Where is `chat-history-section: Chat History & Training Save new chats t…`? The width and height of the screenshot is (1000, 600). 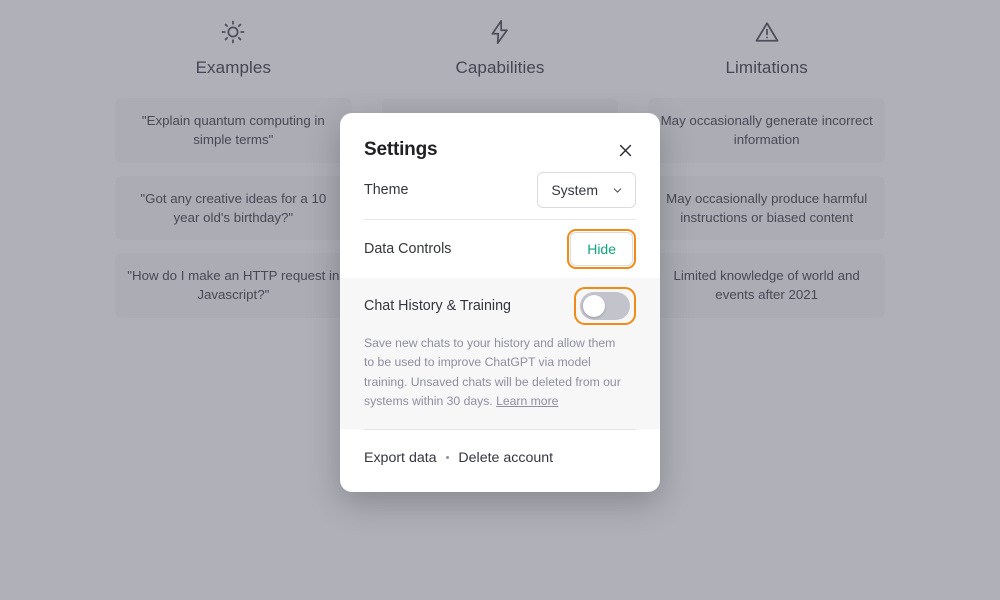 chat-history-section: Chat History & Training Save new chats t… is located at coordinates (500, 354).